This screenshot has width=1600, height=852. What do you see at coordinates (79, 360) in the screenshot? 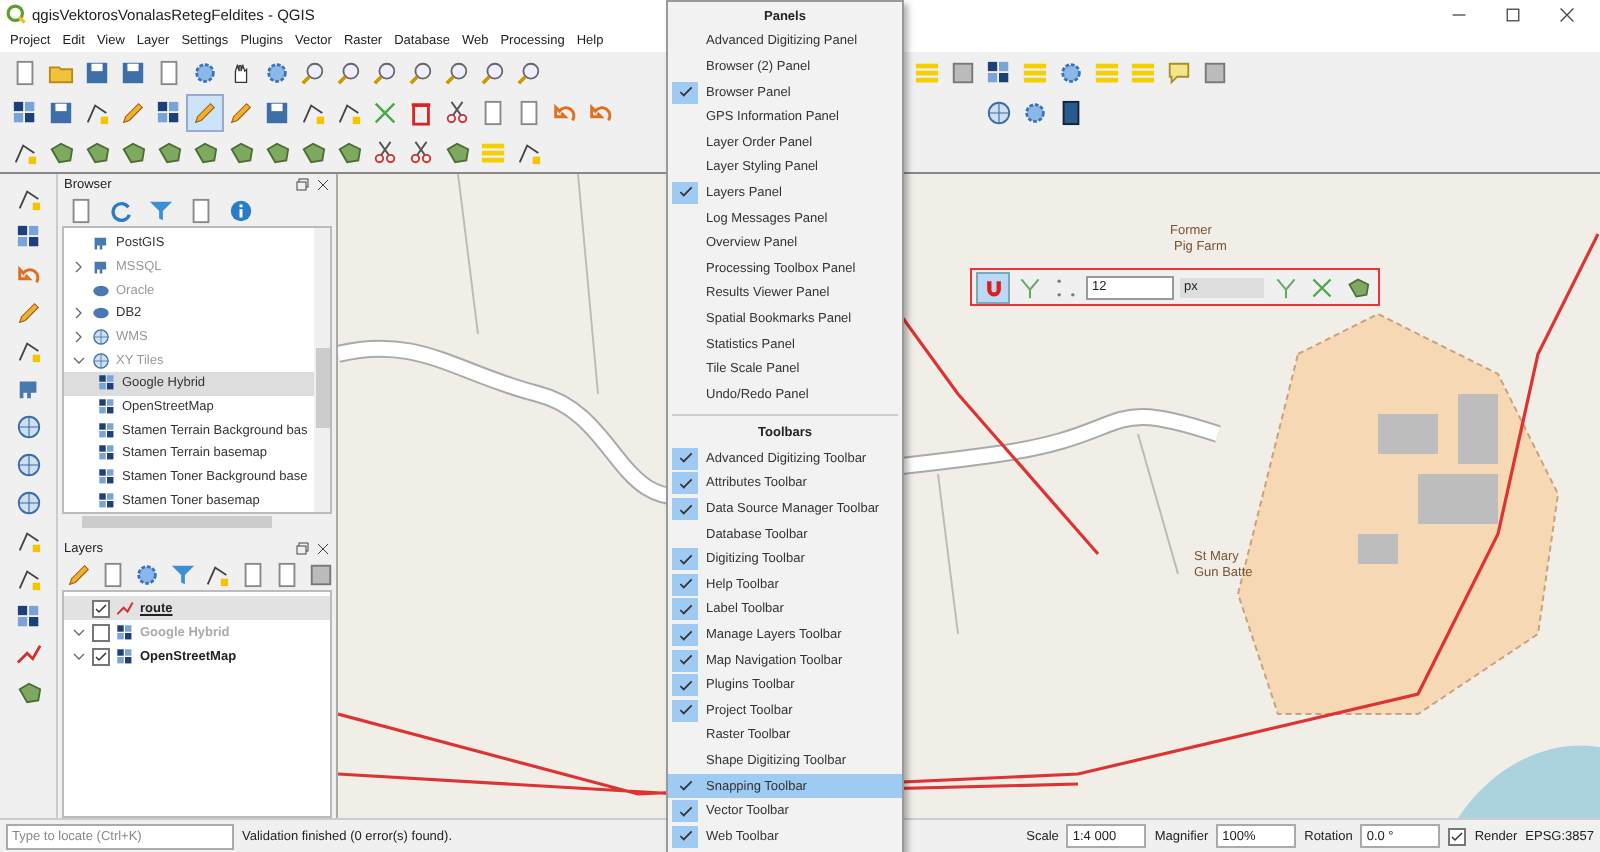
I see `chevron-down-icon` at bounding box center [79, 360].